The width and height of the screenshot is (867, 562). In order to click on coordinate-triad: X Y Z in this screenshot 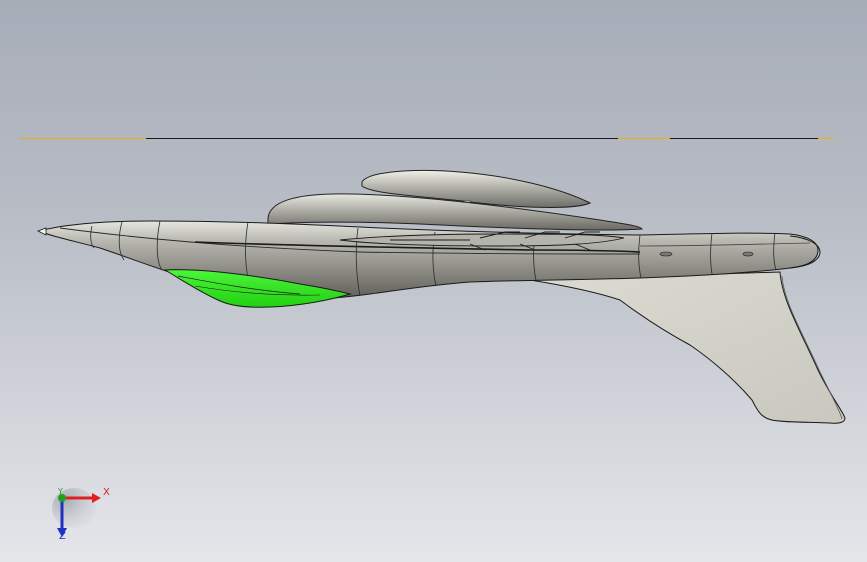, I will do `click(80, 514)`.